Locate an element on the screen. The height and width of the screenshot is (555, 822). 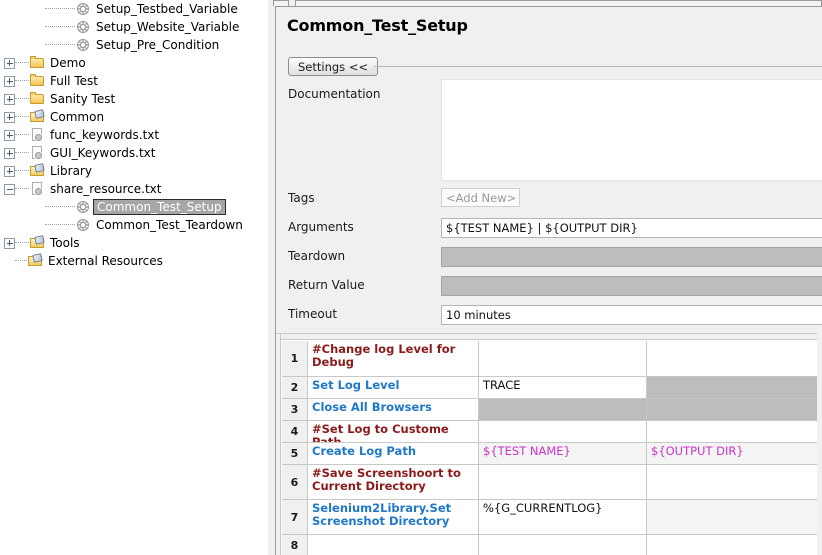
tree-item-setup-website-variable: Setup_Website_Variable is located at coordinates (134, 27).